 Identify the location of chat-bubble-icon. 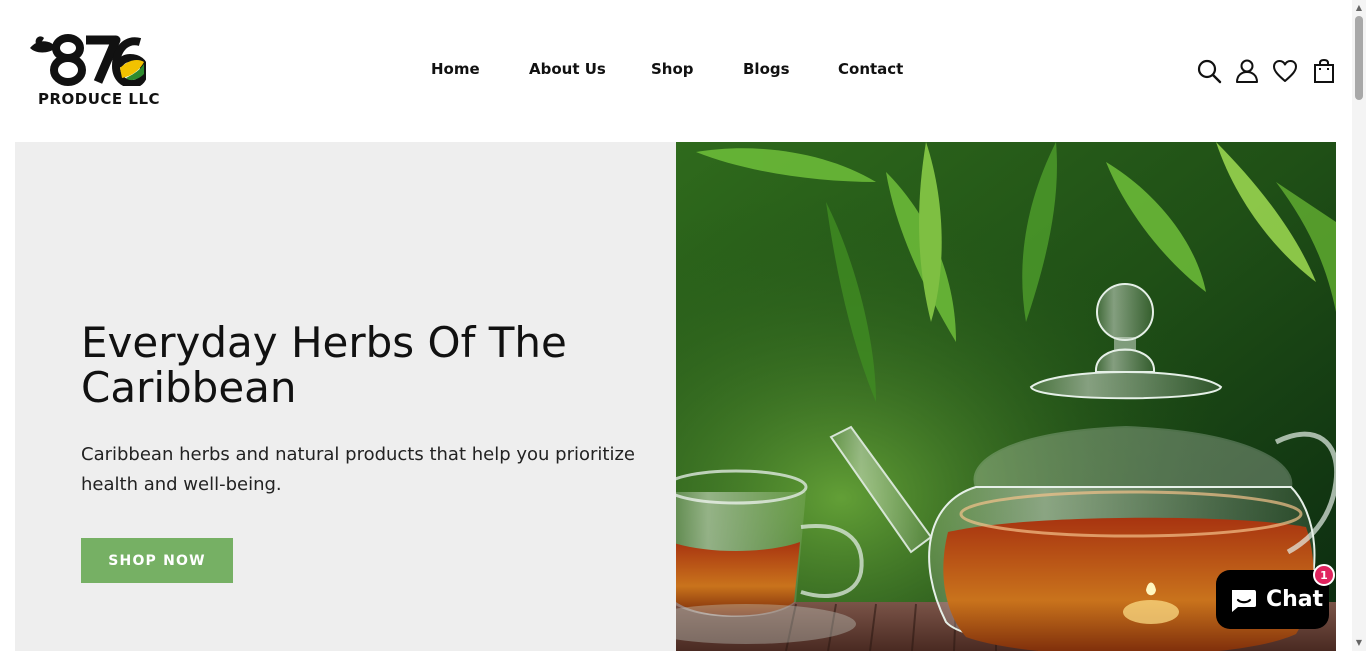
(1244, 600).